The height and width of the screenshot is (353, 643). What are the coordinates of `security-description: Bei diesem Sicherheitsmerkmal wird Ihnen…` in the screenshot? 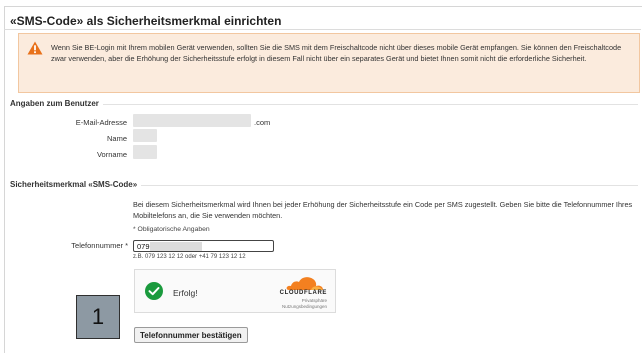 It's located at (383, 210).